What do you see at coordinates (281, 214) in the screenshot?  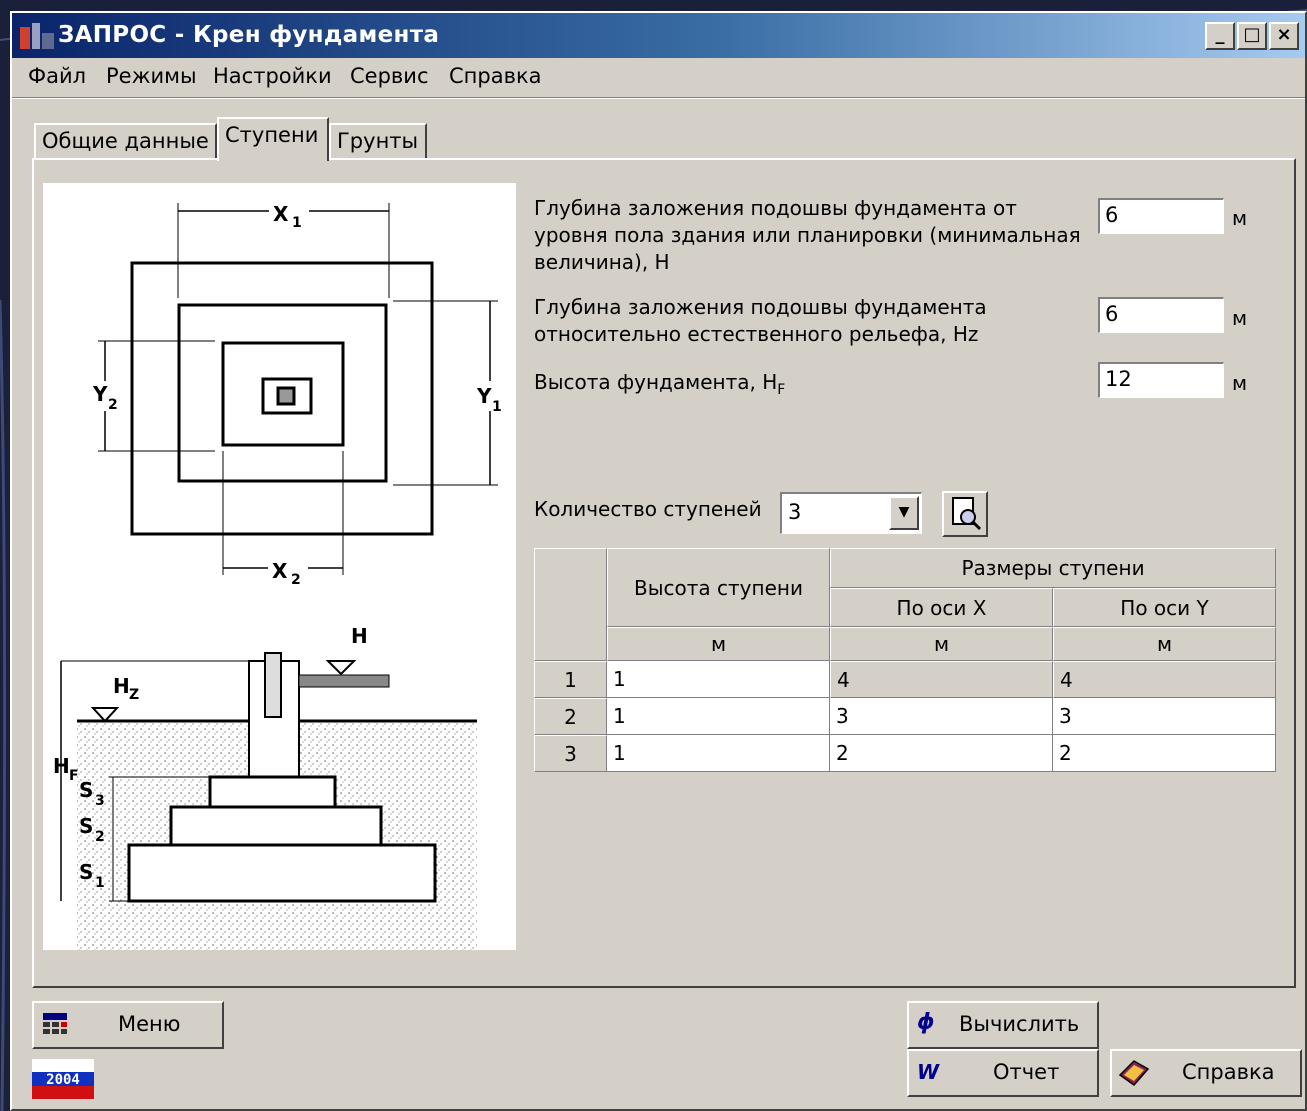 I see `label-x1: X` at bounding box center [281, 214].